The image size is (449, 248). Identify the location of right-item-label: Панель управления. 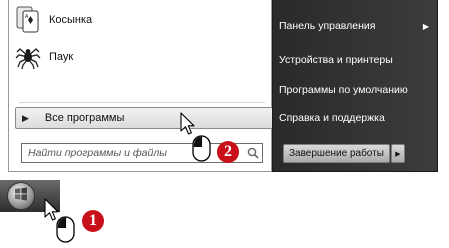
(327, 26).